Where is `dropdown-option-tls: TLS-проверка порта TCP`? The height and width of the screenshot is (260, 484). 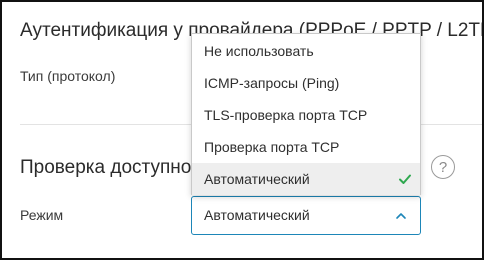
dropdown-option-tls: TLS-проверка порта TCP is located at coordinates (306, 115).